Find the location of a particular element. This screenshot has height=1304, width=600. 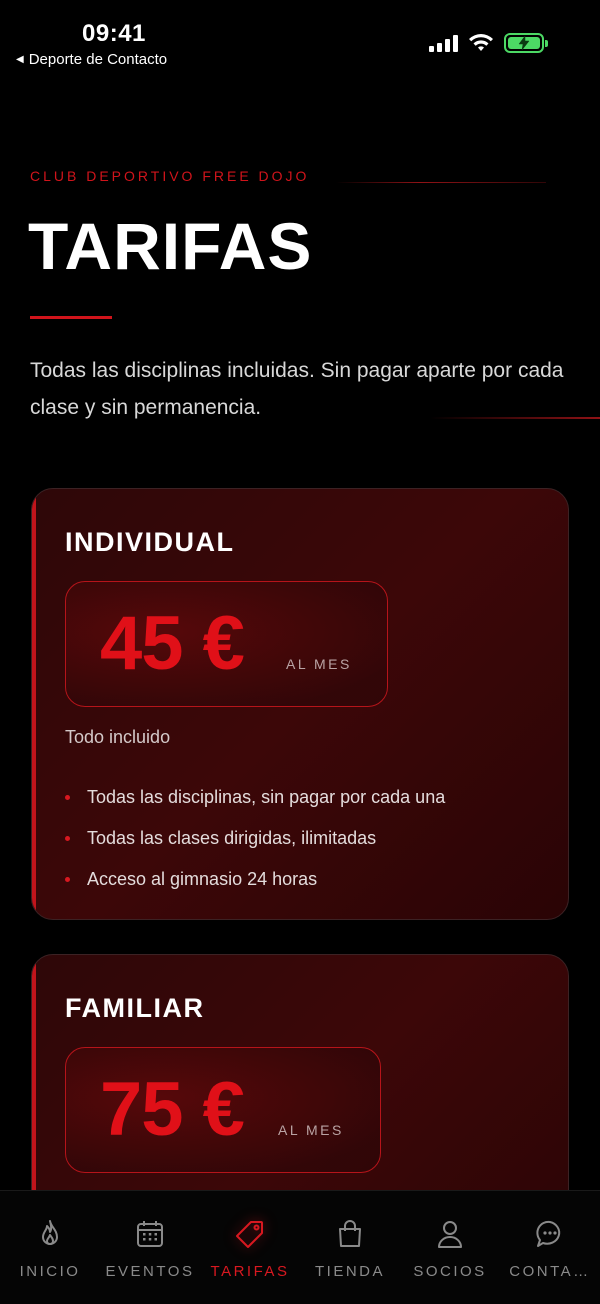

feature-text: Todas las clases dirigidas, ilimitadas is located at coordinates (232, 838).